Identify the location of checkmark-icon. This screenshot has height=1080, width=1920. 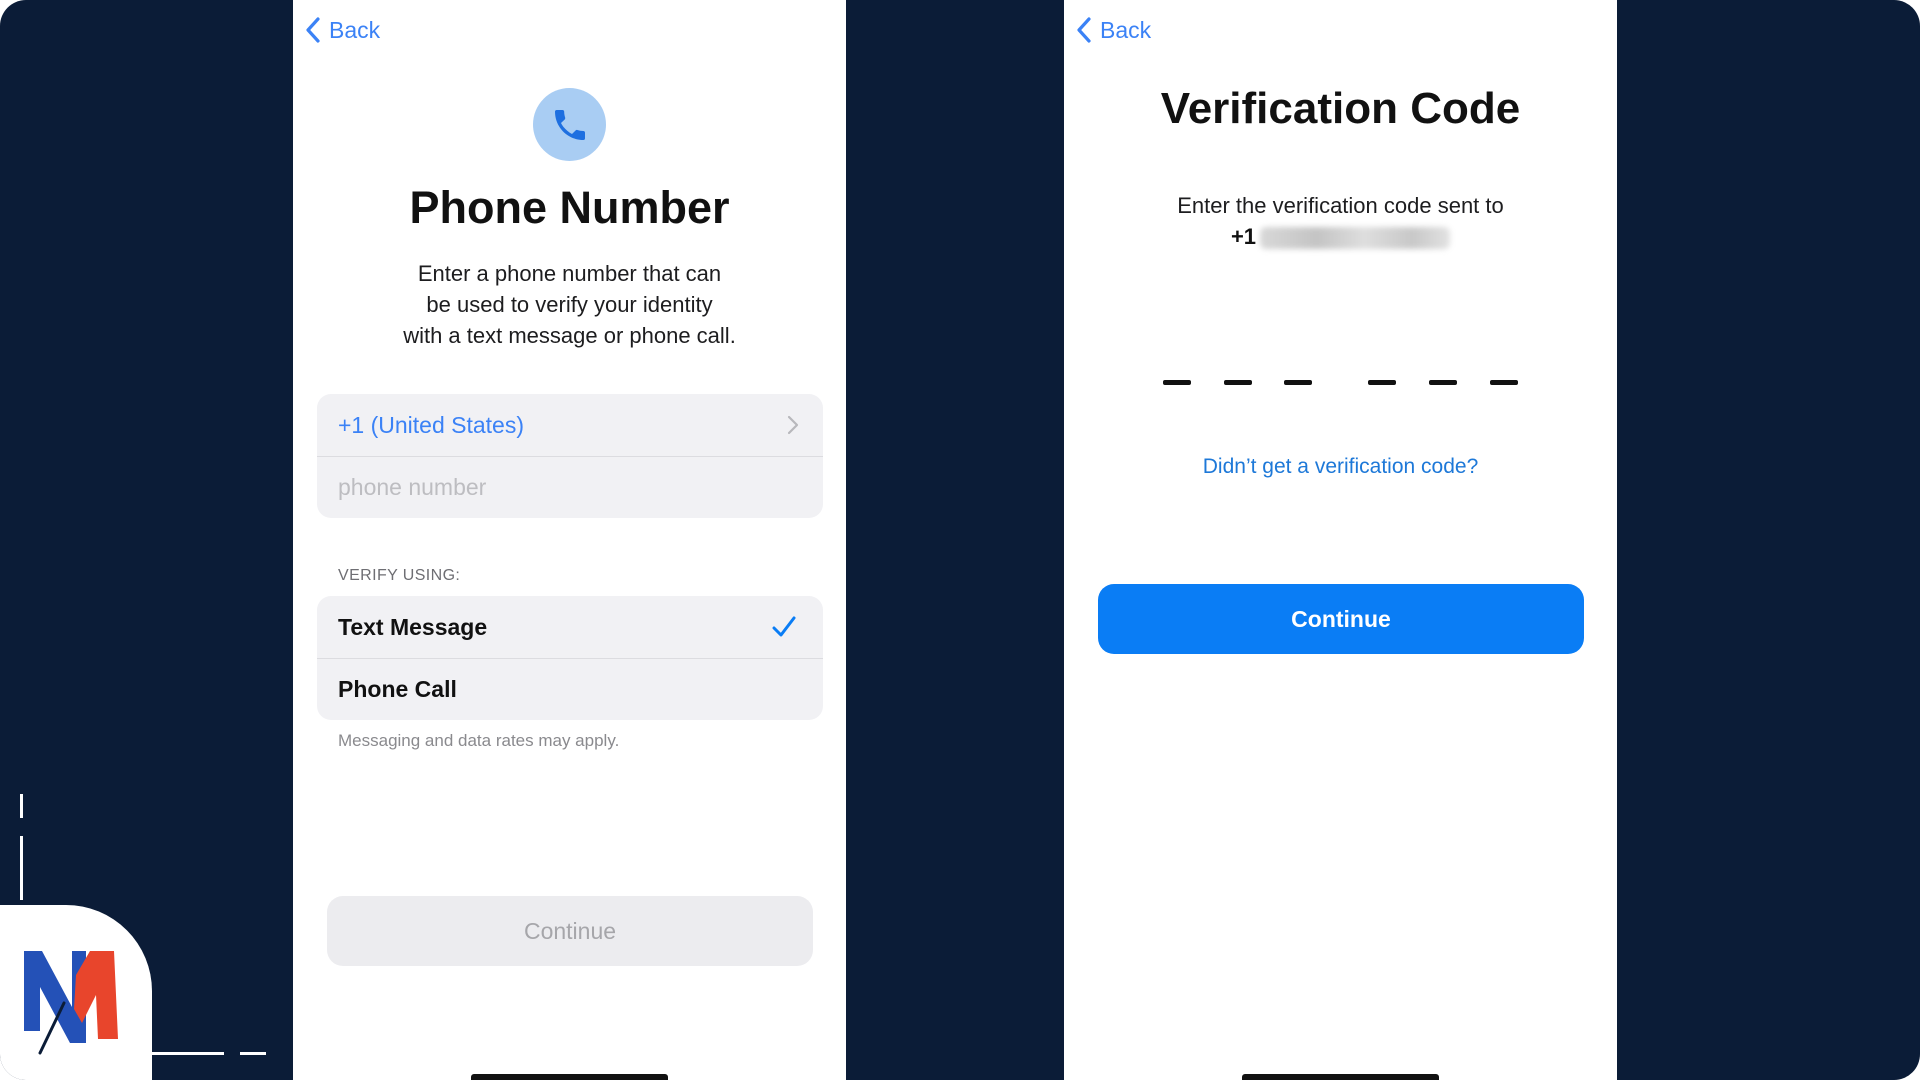
(784, 626).